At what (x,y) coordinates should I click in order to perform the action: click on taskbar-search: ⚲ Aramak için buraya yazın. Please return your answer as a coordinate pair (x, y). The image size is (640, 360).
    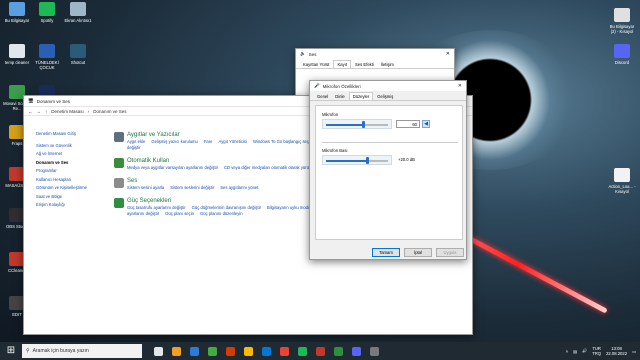
    Looking at the image, I should click on (82, 351).